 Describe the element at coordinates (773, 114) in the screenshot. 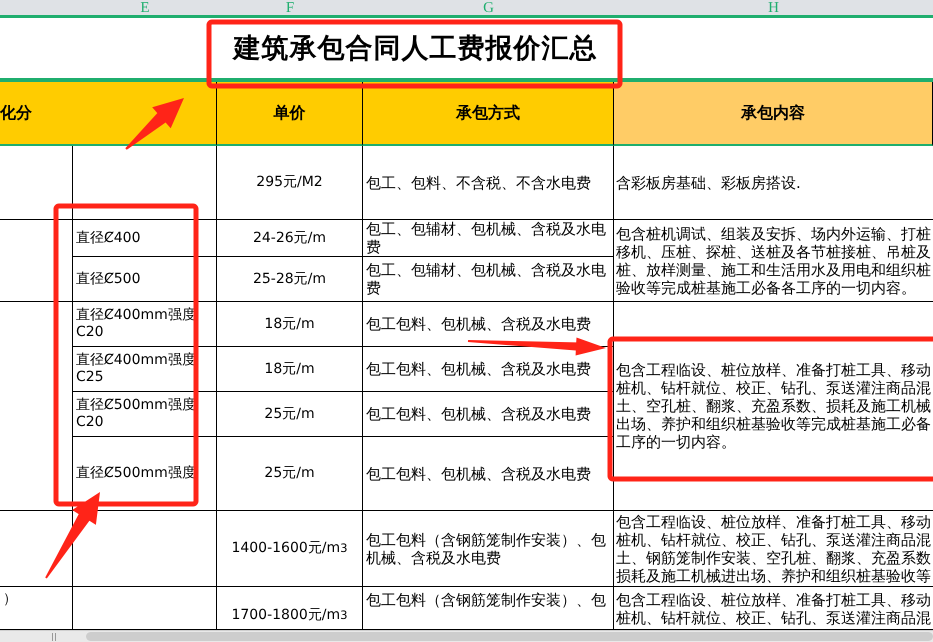

I see `column-header: 承包内容` at that location.